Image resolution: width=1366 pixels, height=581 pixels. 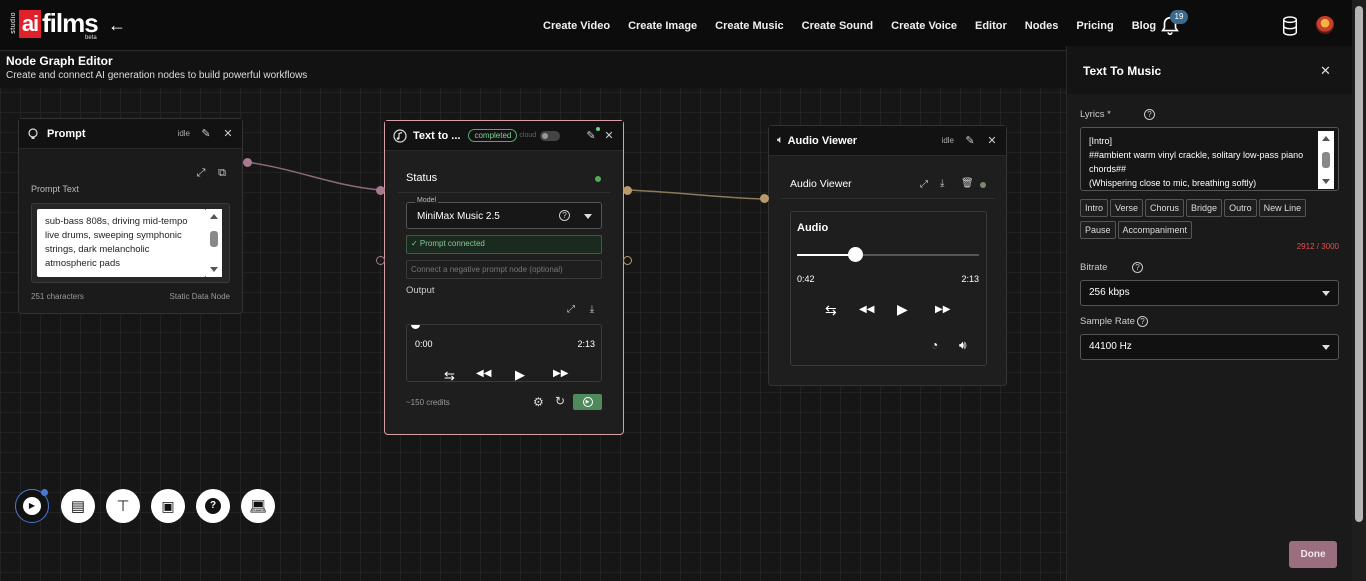 I want to click on lyrics-scrollbar, so click(x=1326, y=160).